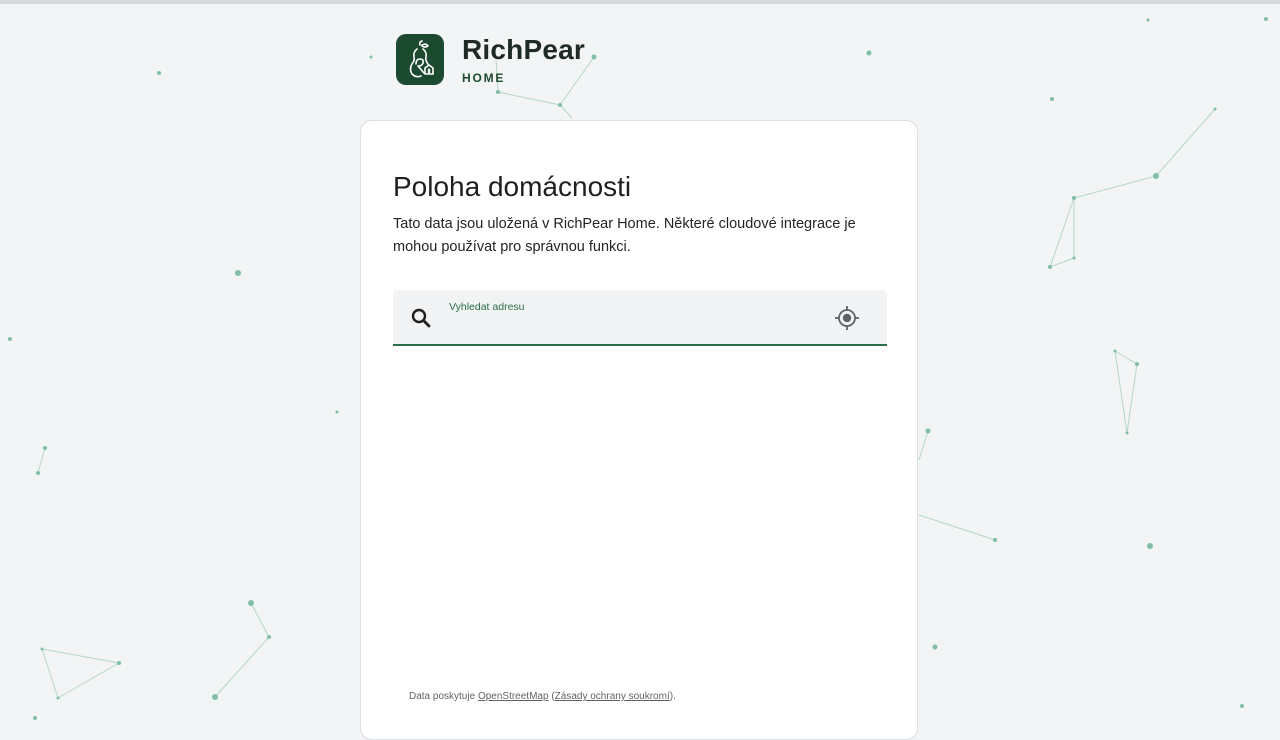 The height and width of the screenshot is (740, 1280). Describe the element at coordinates (484, 77) in the screenshot. I see `brand-subtitle: HOME` at that location.